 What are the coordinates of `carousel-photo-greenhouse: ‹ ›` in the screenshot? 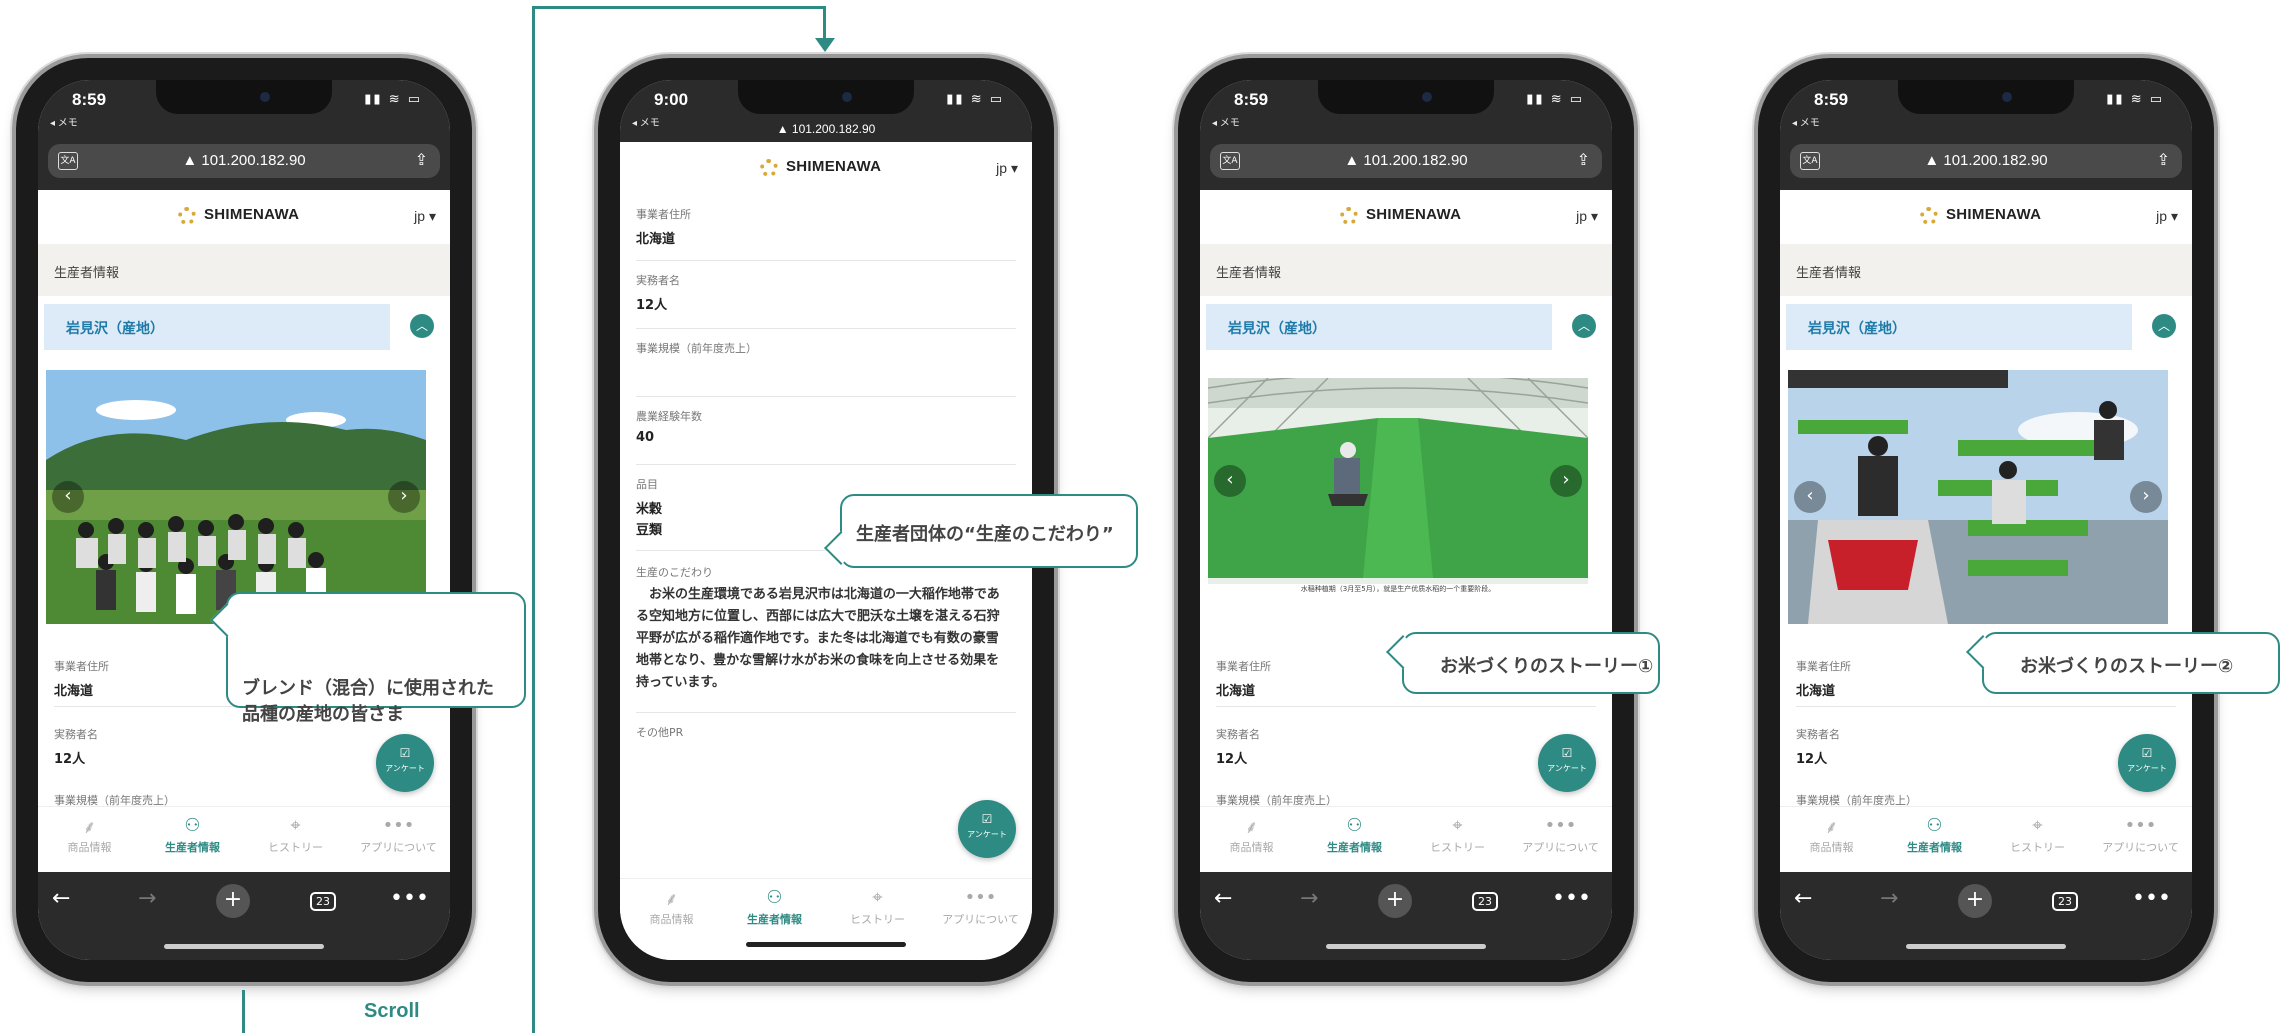 It's located at (1398, 481).